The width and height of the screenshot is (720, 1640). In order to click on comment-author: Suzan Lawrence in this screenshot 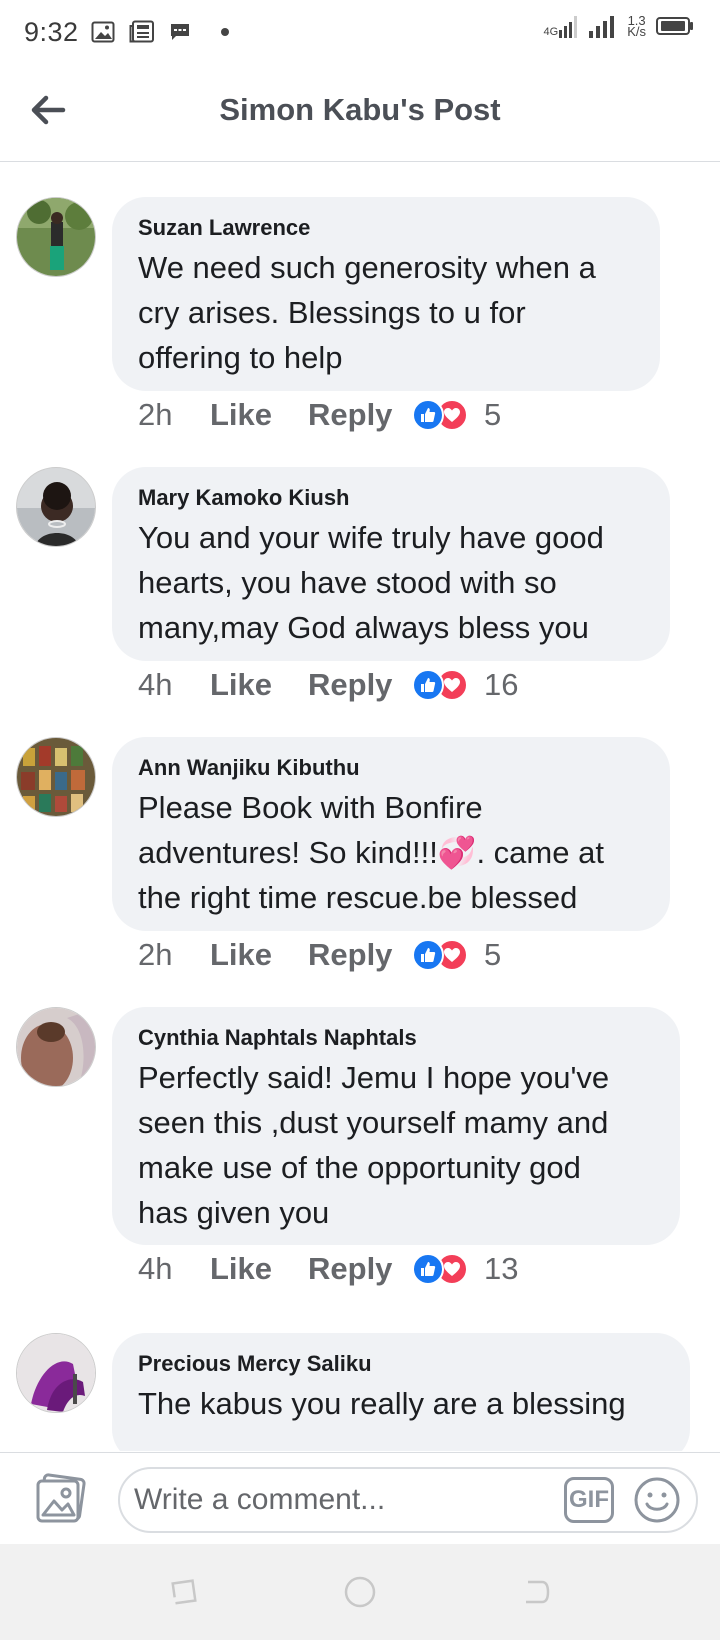, I will do `click(386, 228)`.